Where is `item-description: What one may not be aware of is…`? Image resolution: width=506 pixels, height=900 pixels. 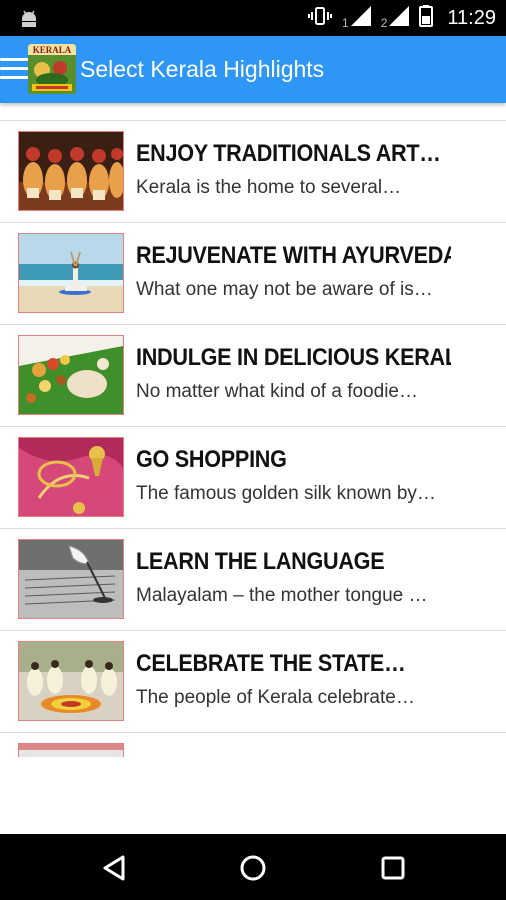 item-description: What one may not be aware of is… is located at coordinates (284, 289).